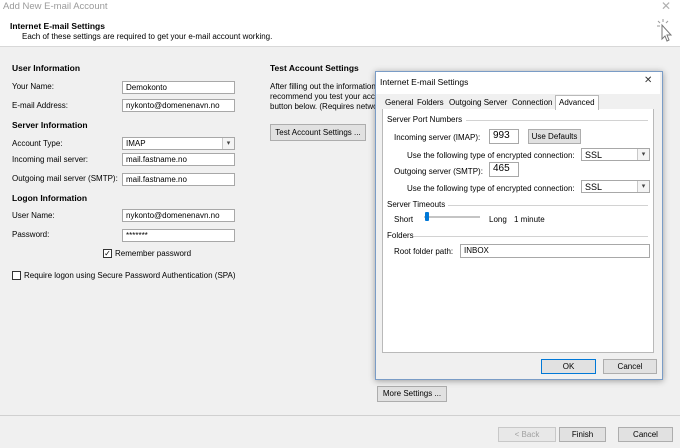 The height and width of the screenshot is (448, 680). What do you see at coordinates (404, 219) in the screenshot?
I see `short-label: Short` at bounding box center [404, 219].